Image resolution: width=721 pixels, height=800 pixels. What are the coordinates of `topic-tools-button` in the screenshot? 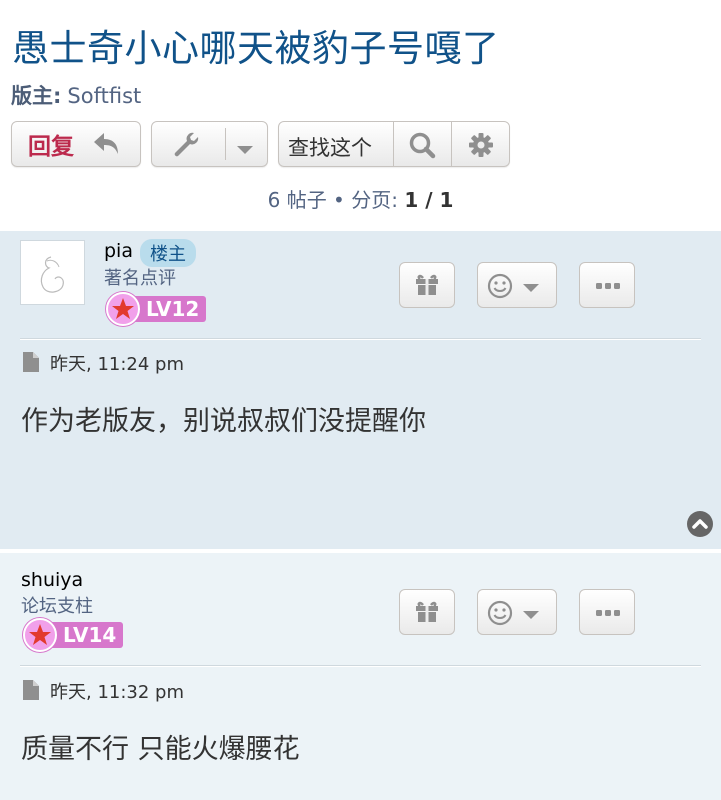 It's located at (209, 144).